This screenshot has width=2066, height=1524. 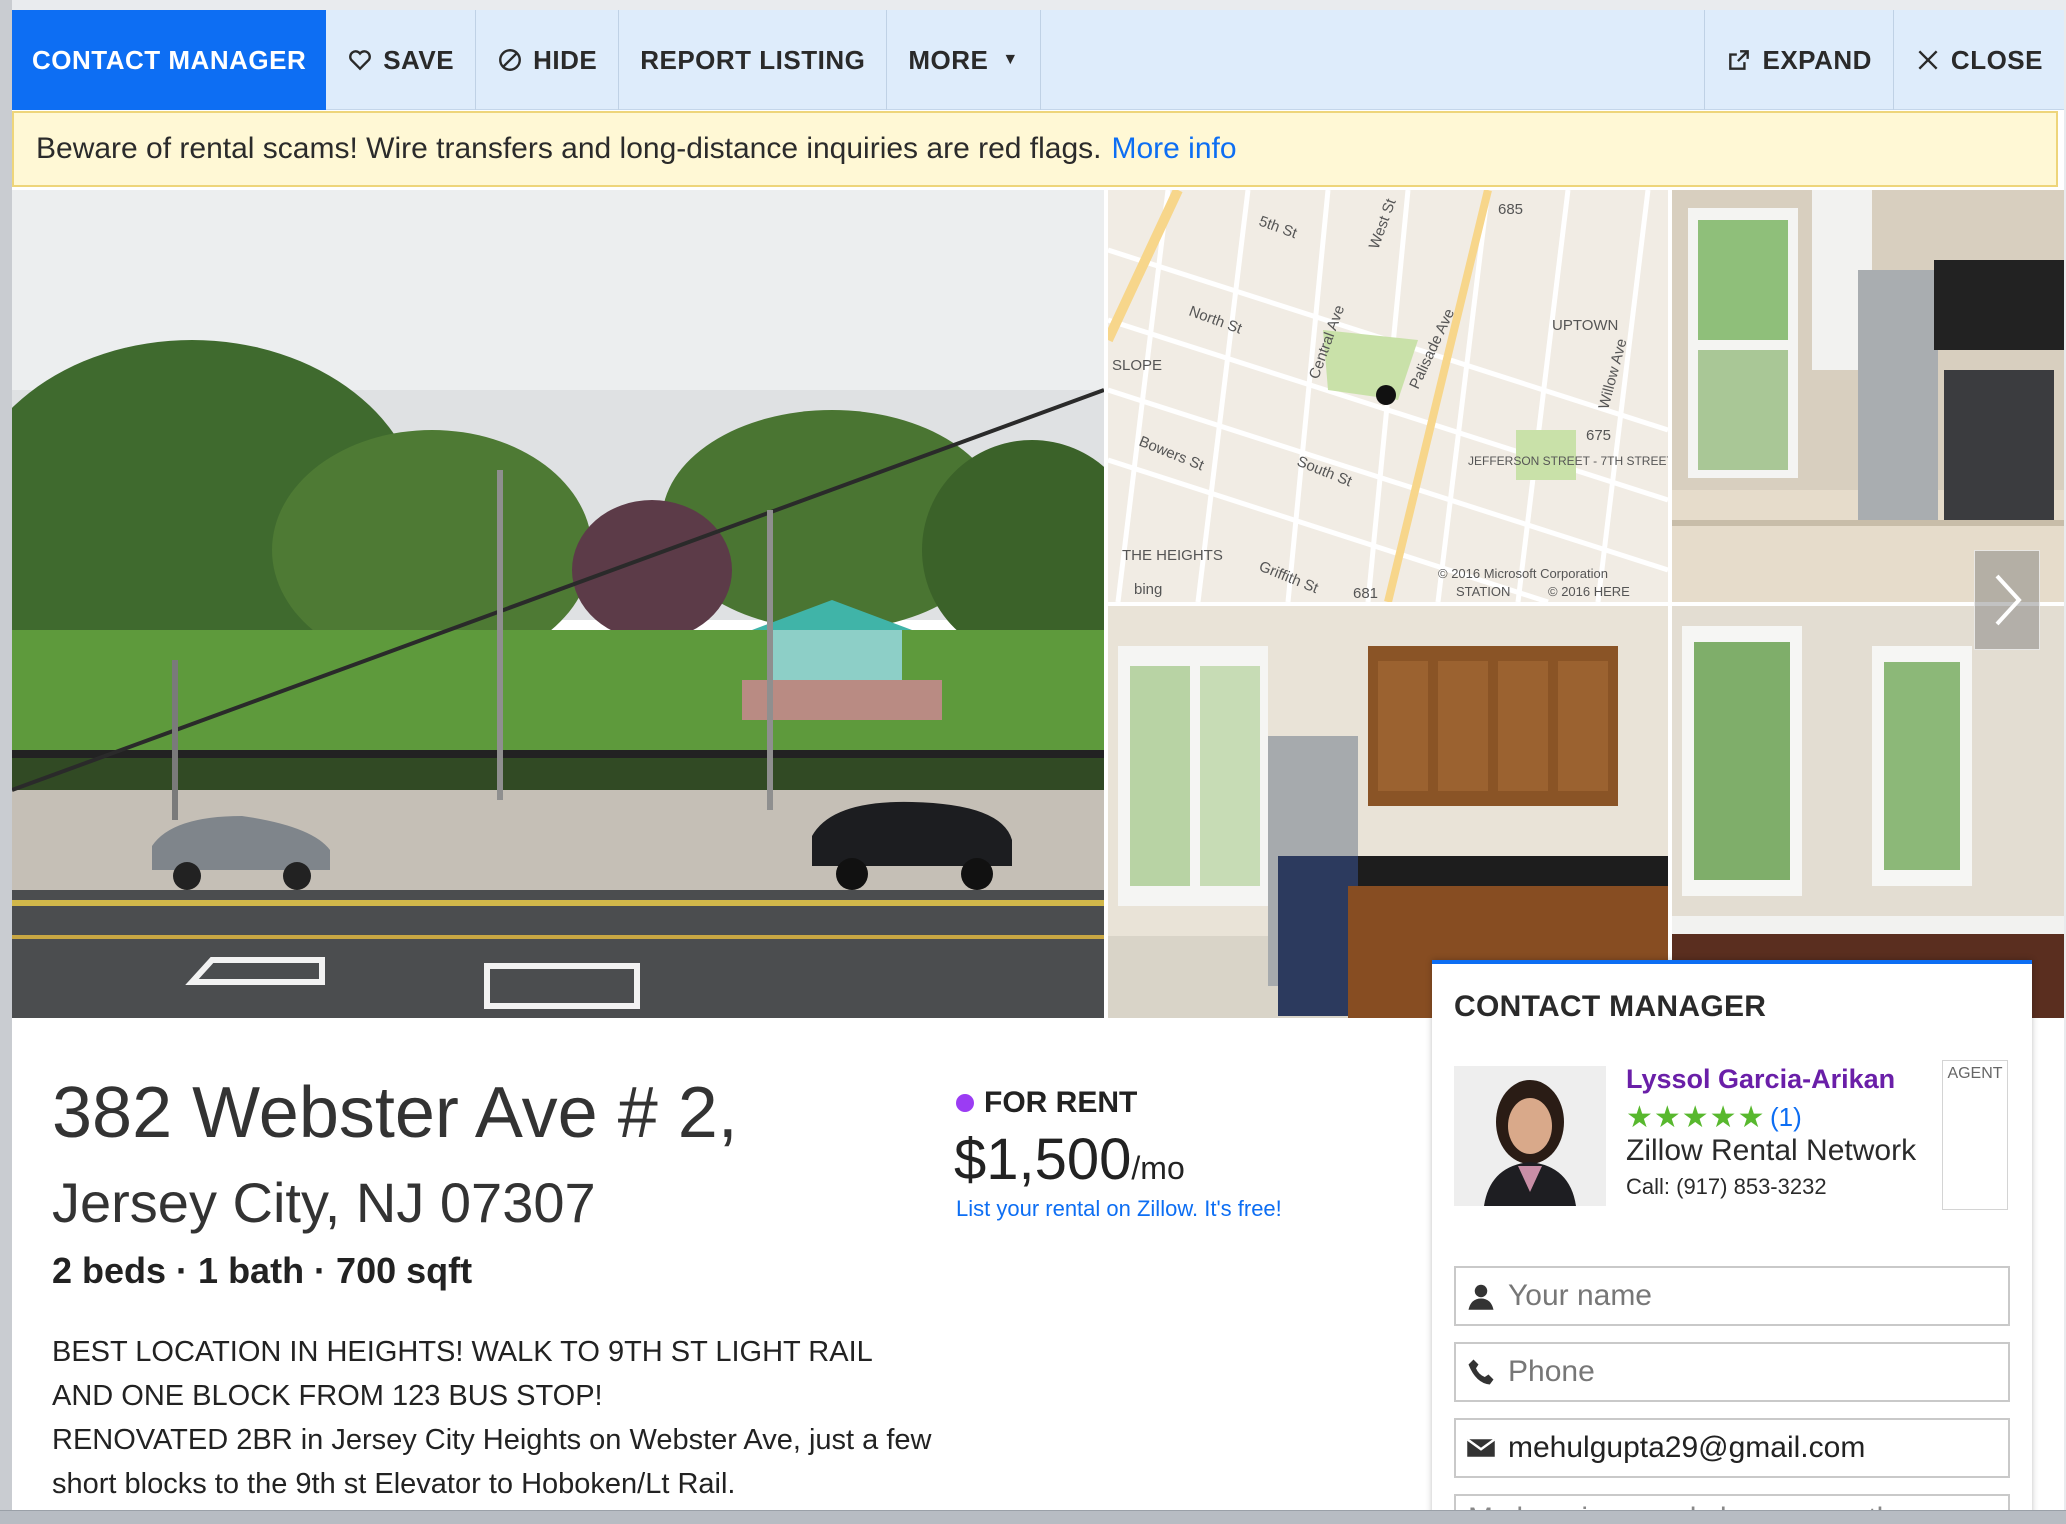 I want to click on email-field, so click(x=1732, y=1448).